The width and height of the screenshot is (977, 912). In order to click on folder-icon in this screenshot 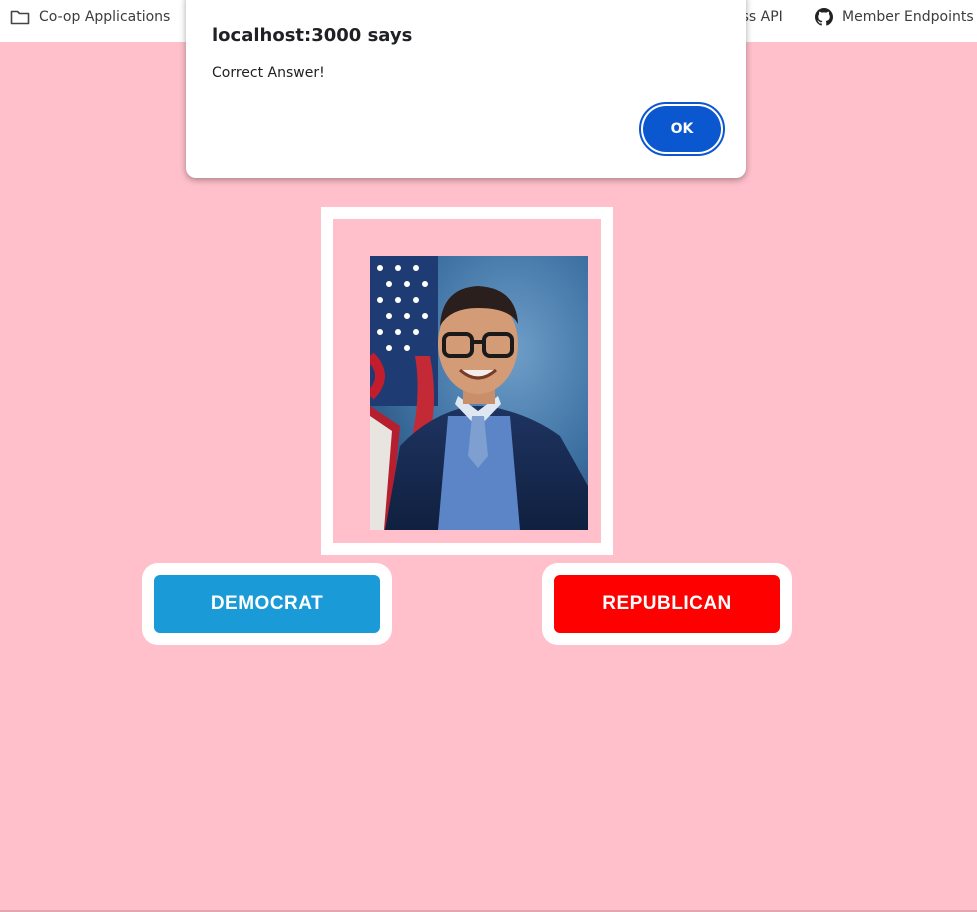, I will do `click(20, 17)`.